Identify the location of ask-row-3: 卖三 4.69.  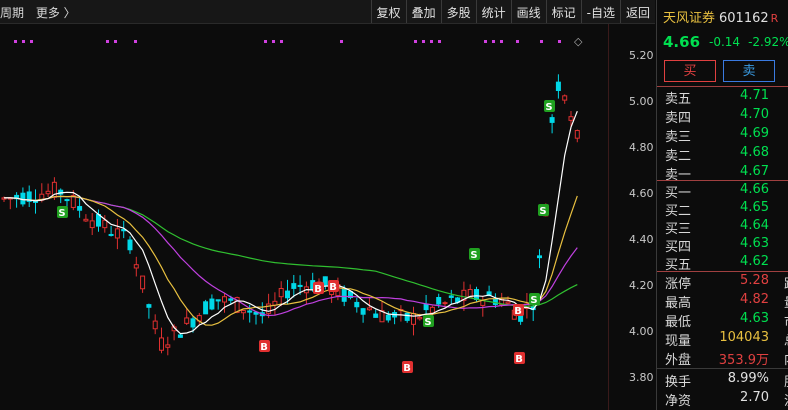
(722, 135).